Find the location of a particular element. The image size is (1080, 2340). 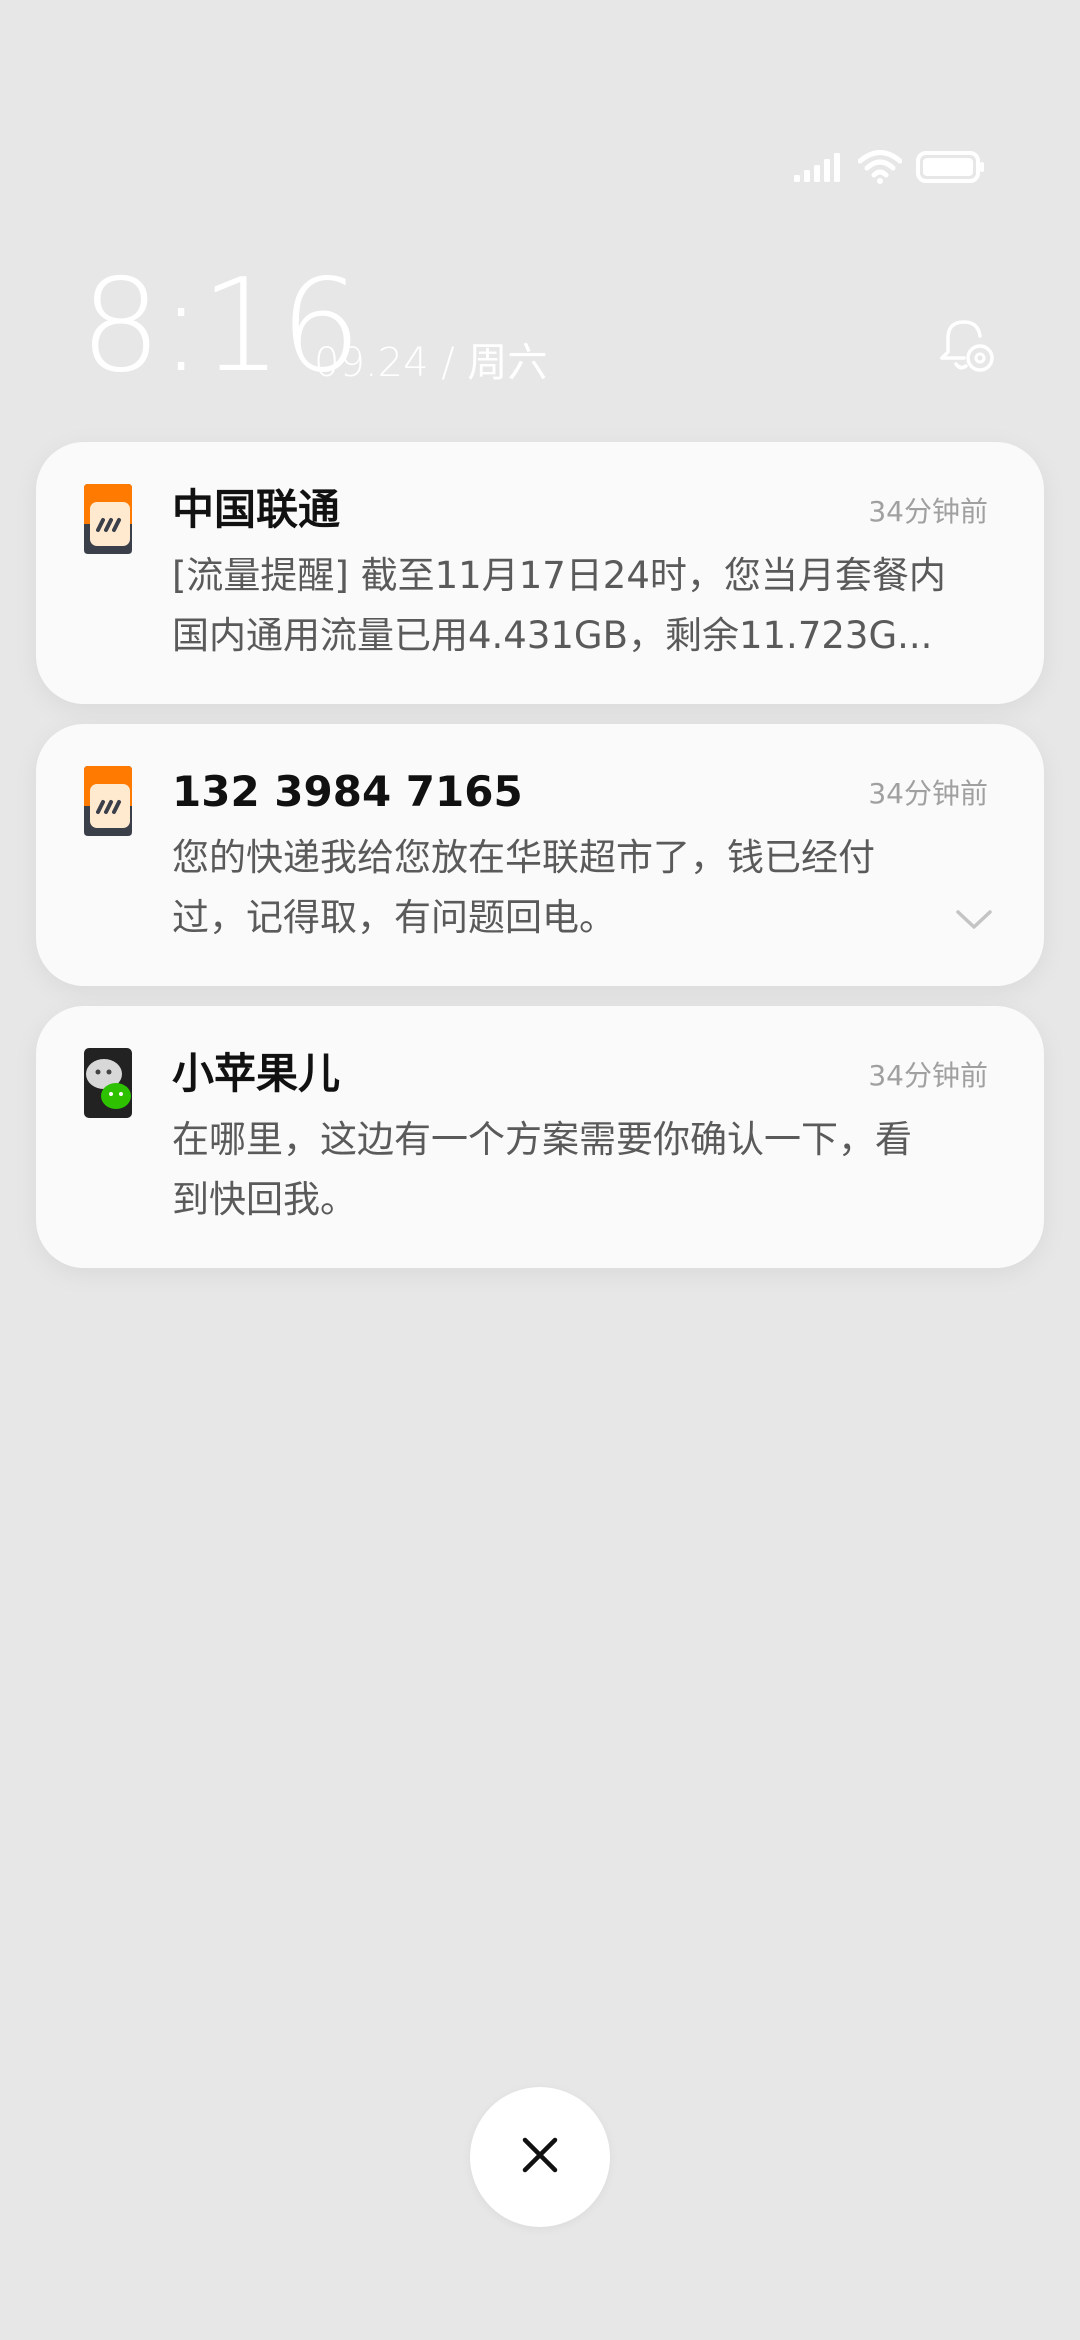

lockscreen-header: 8:16 09.24 / 周六 is located at coordinates (540, 327).